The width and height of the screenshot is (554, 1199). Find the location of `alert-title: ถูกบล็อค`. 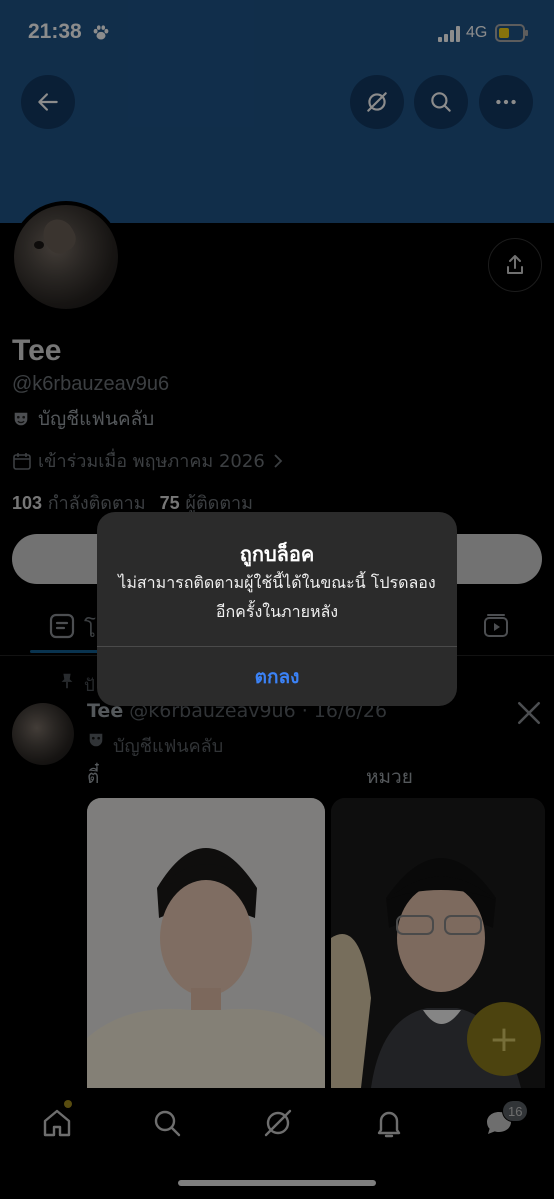

alert-title: ถูกบล็อค is located at coordinates (277, 554).